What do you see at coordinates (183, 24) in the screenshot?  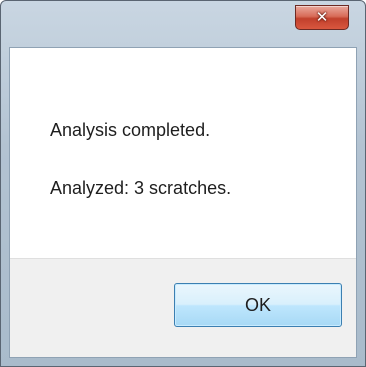 I see `title-bar: ✕` at bounding box center [183, 24].